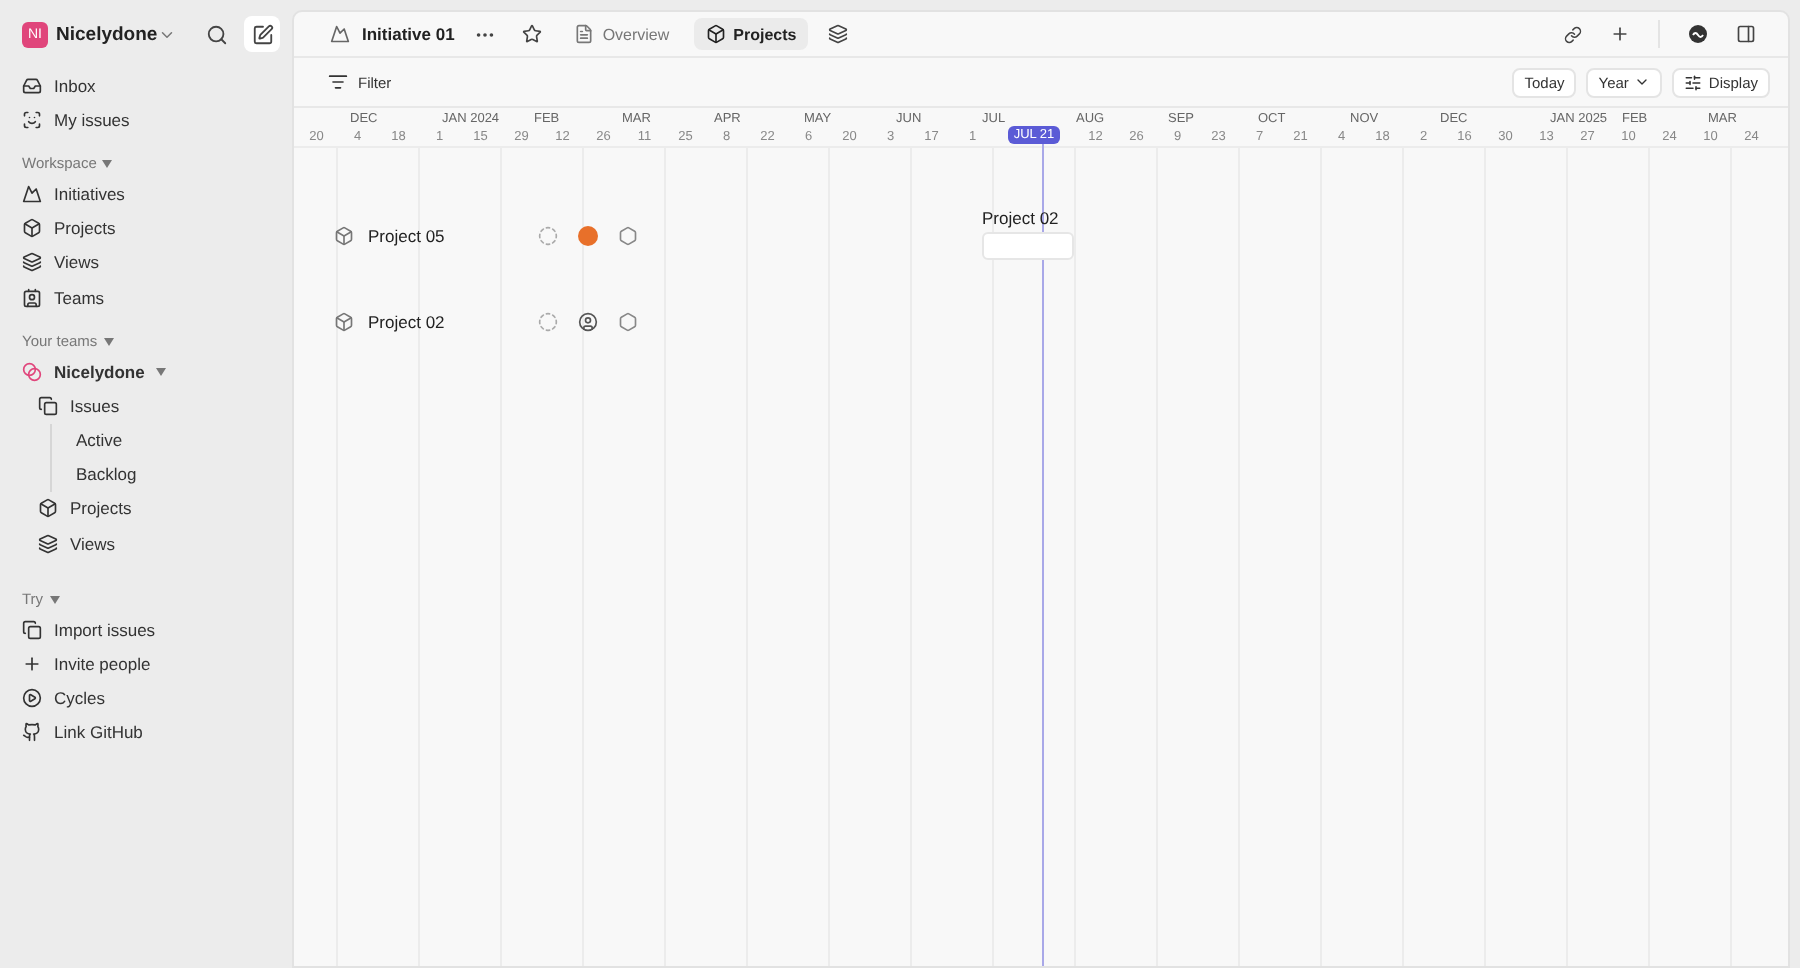 This screenshot has height=968, width=1800. Describe the element at coordinates (453, 321) in the screenshot. I see `project-name: Project 02` at that location.